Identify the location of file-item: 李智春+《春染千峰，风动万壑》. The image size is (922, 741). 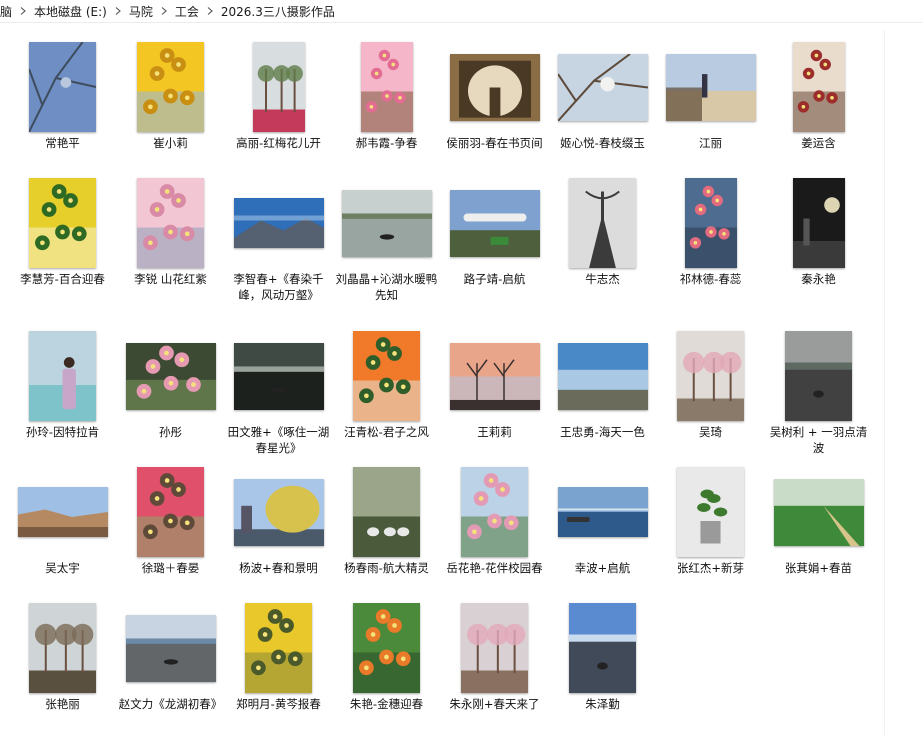
(278, 239).